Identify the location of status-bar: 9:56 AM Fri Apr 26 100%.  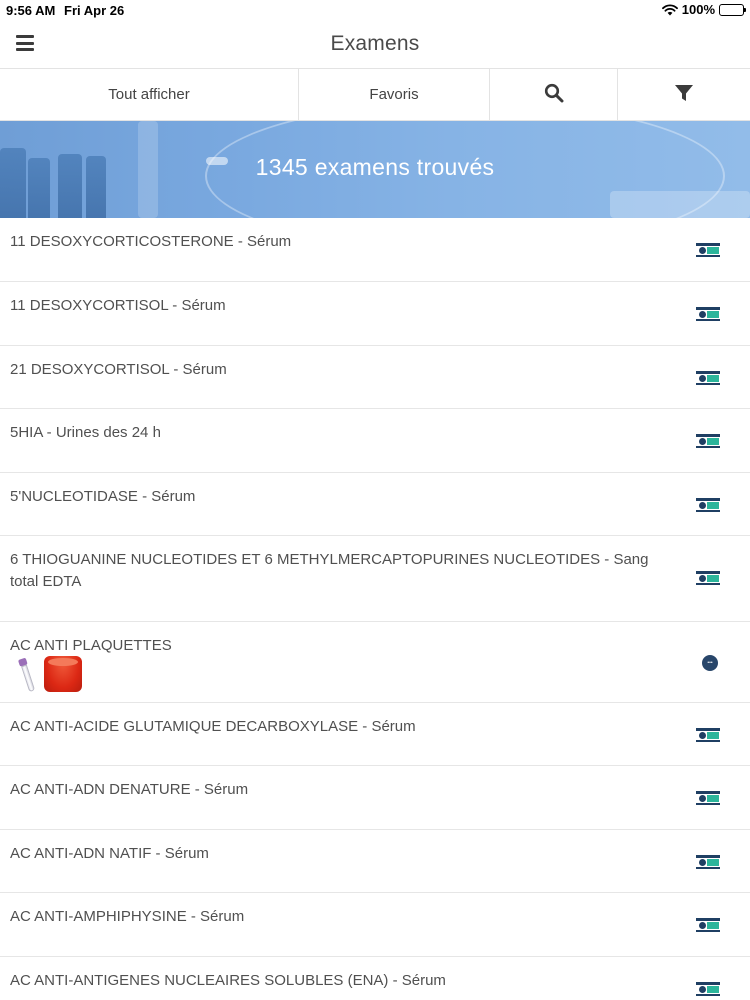
(375, 11).